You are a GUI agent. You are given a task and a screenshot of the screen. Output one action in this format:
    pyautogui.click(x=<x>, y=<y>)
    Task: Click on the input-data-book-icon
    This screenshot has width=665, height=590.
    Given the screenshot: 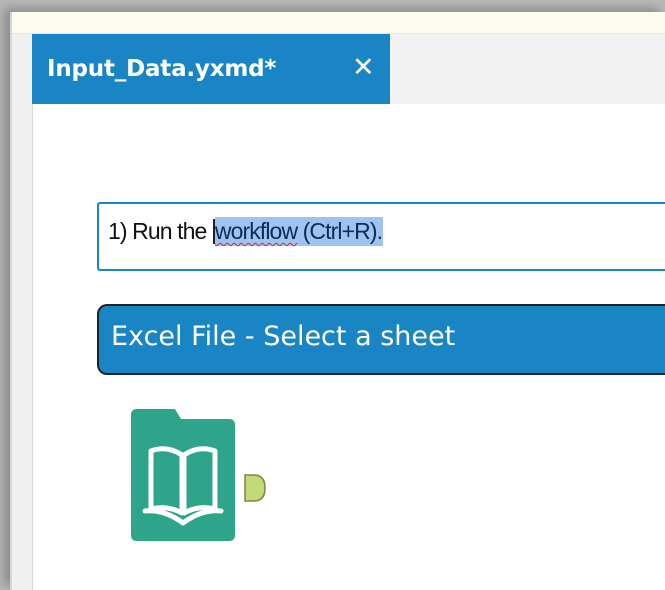 What is the action you would take?
    pyautogui.click(x=183, y=475)
    